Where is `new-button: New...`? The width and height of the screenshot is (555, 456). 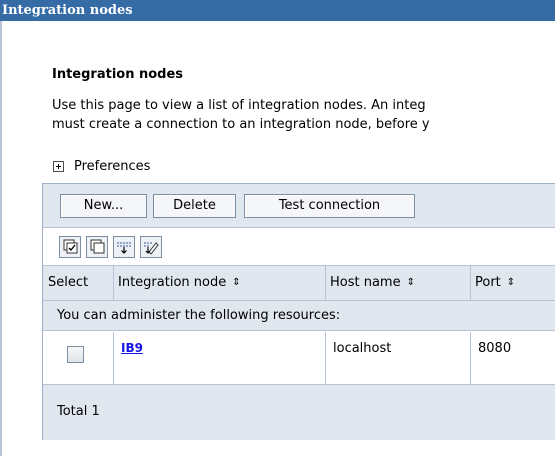 new-button: New... is located at coordinates (103, 206).